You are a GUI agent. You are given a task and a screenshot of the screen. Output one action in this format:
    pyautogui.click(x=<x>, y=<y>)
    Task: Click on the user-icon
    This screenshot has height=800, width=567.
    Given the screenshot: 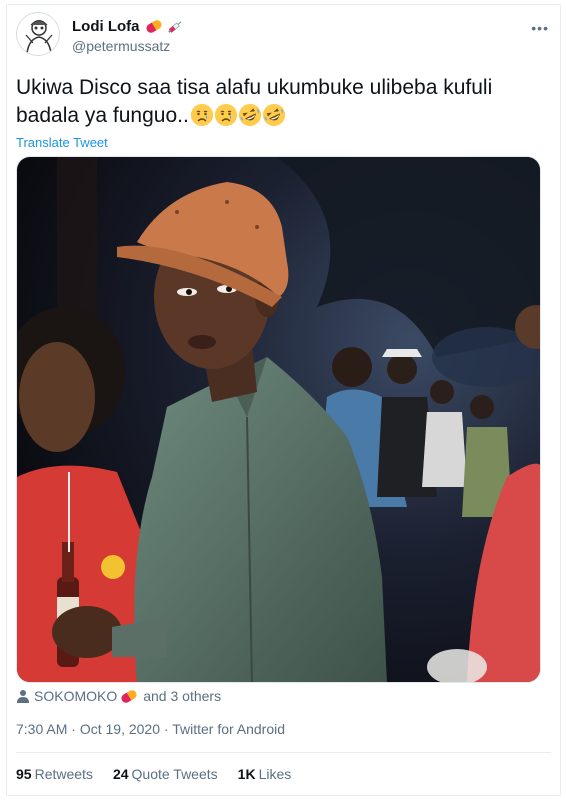 What is the action you would take?
    pyautogui.click(x=23, y=696)
    